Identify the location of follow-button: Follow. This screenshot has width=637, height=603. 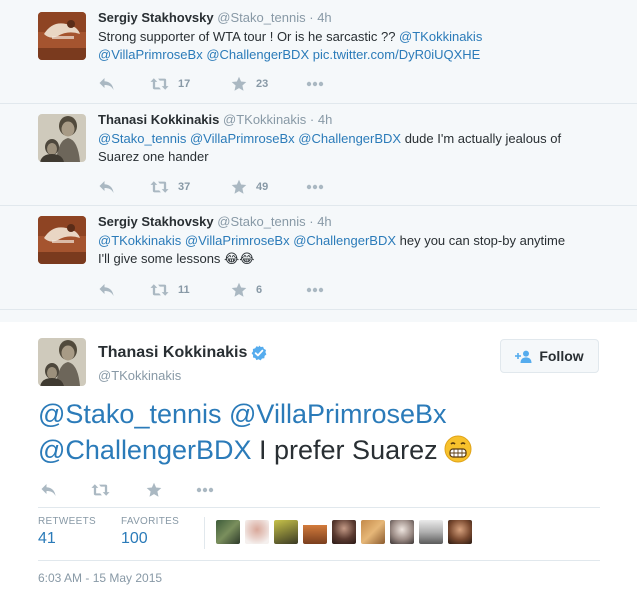
(549, 356).